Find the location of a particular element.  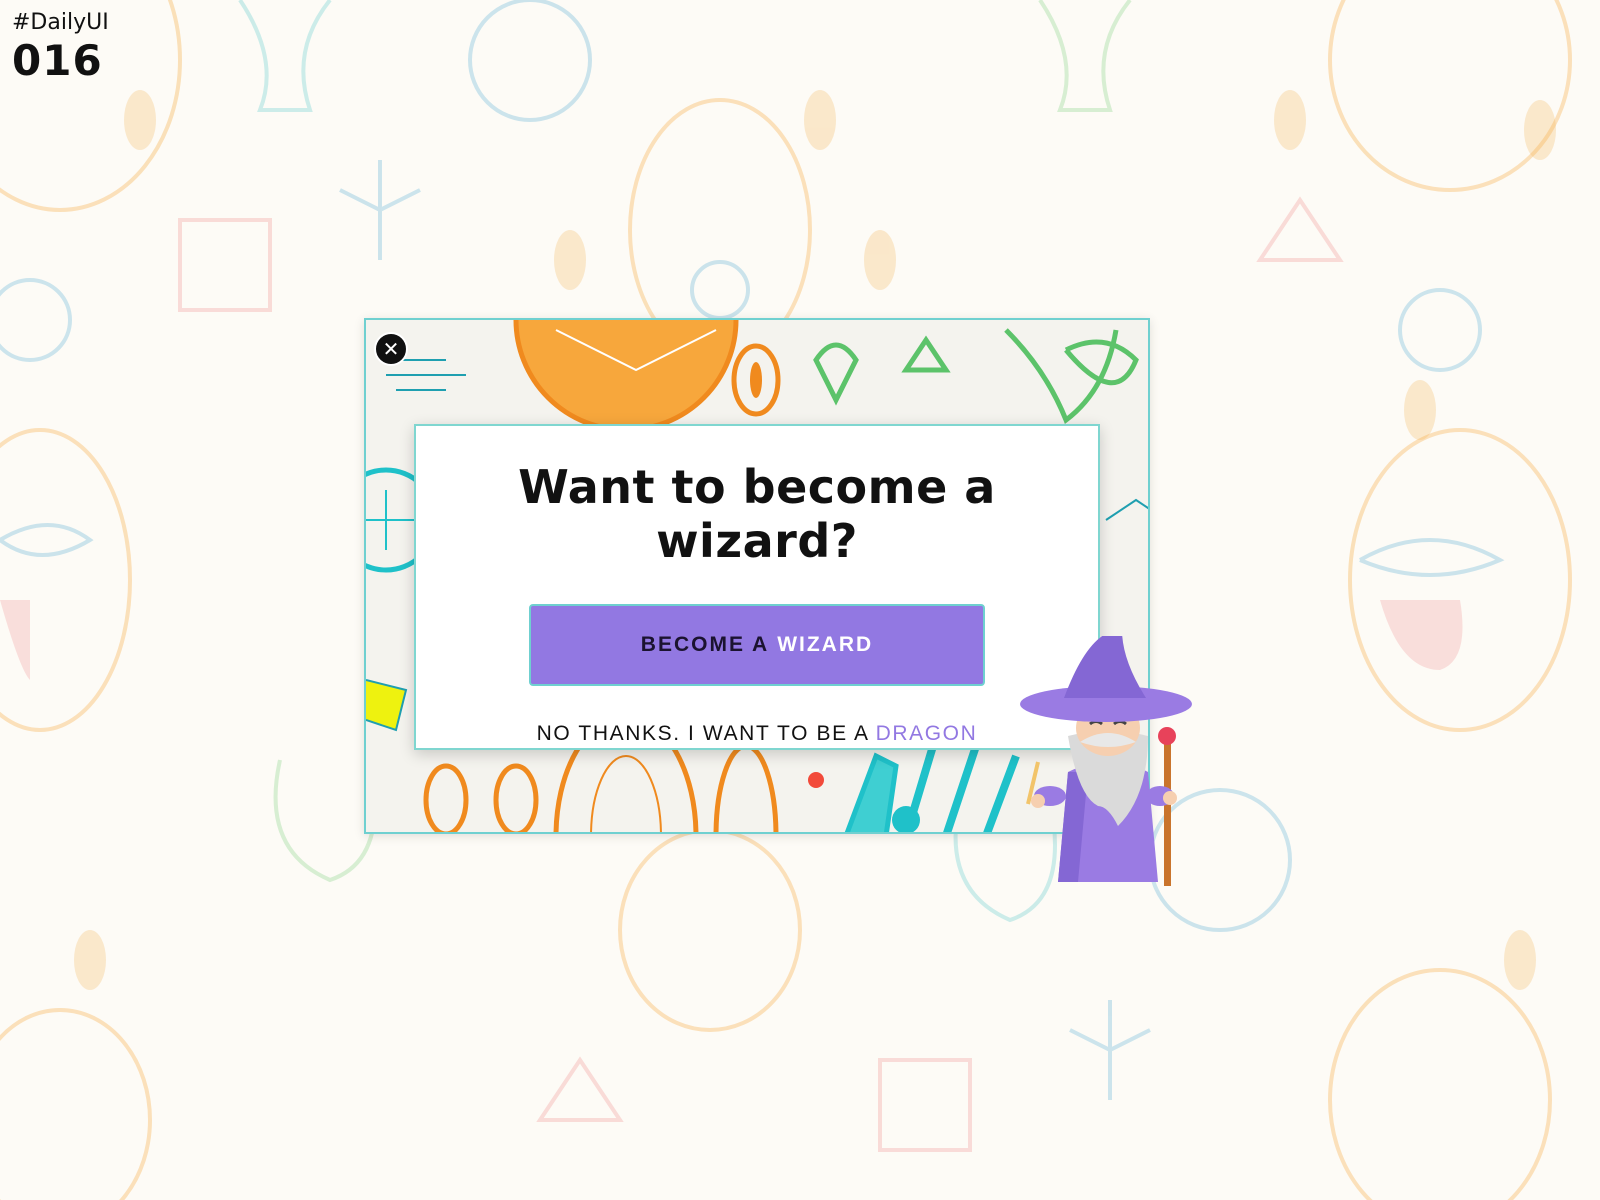

cta-highlight: WIZARD is located at coordinates (825, 644).